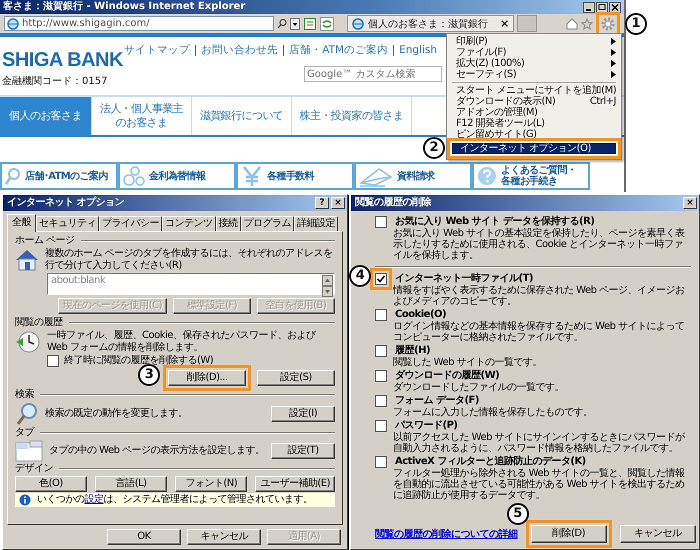  I want to click on dropdown-icon, so click(295, 24).